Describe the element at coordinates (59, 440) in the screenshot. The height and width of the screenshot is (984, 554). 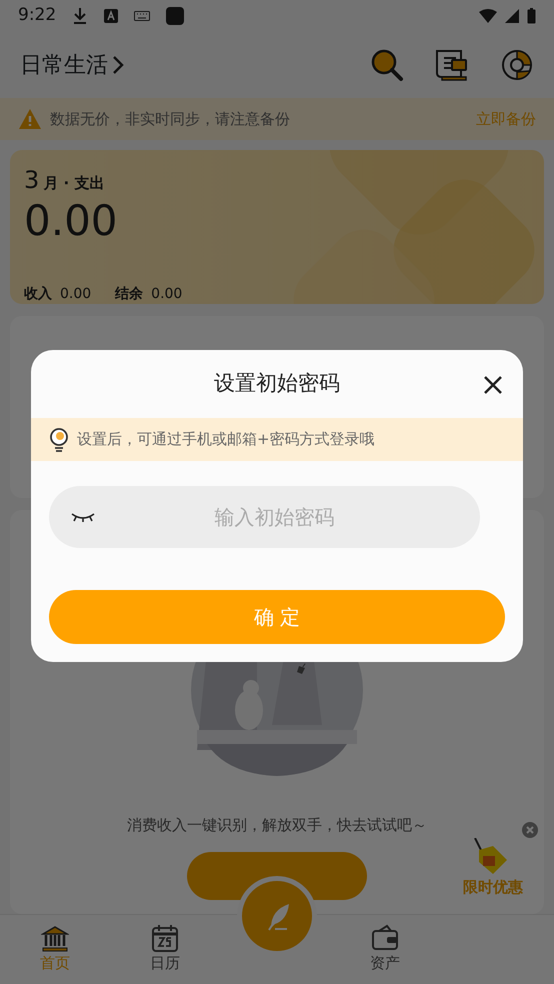
I see `lightbulb-icon` at that location.